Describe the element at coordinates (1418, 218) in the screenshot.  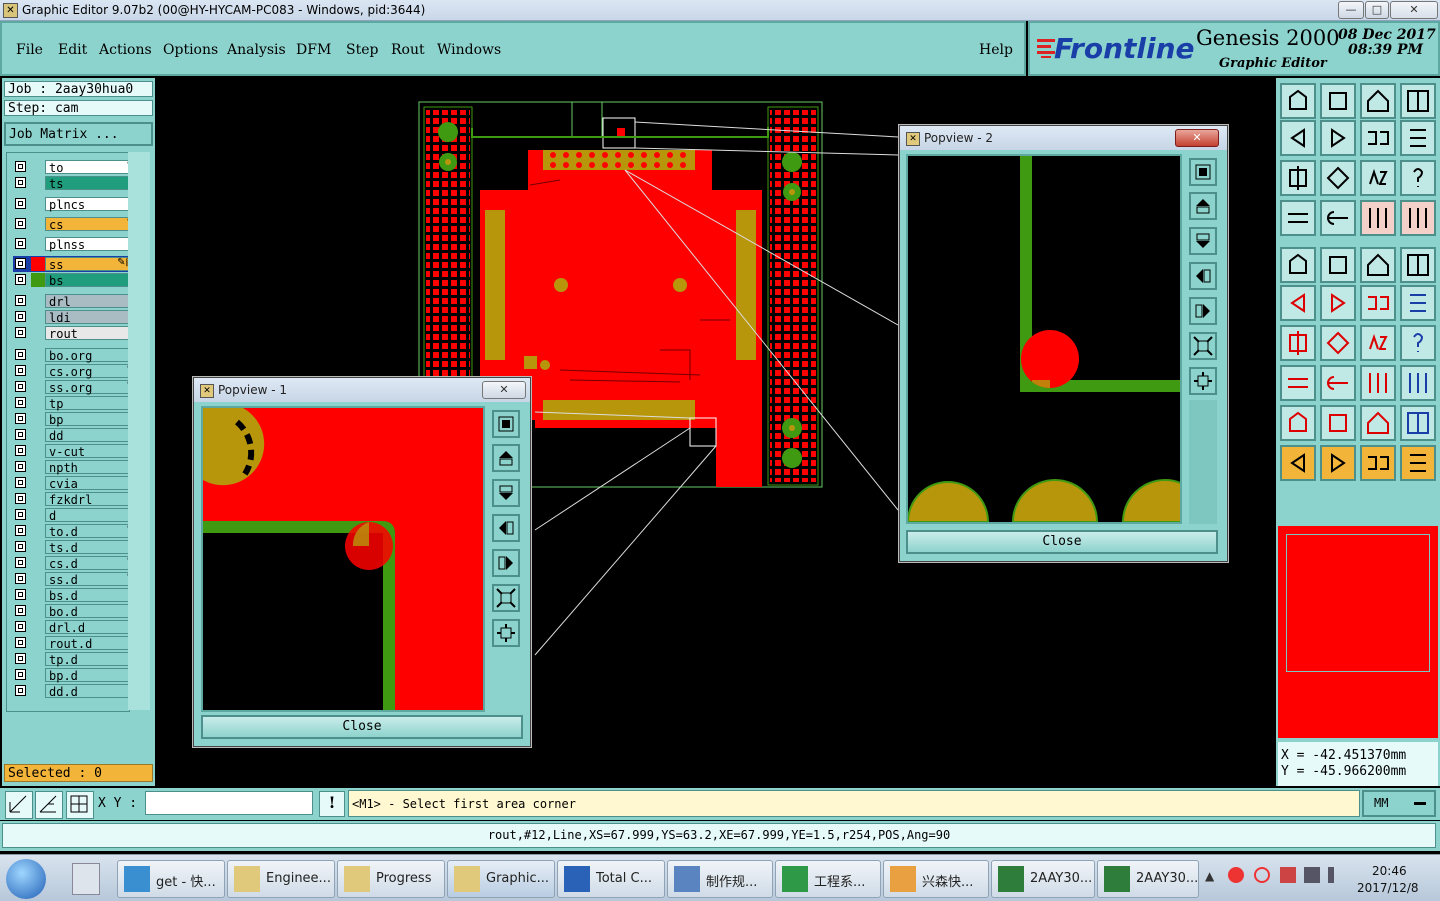
I see `layer-tool-2-icon` at that location.